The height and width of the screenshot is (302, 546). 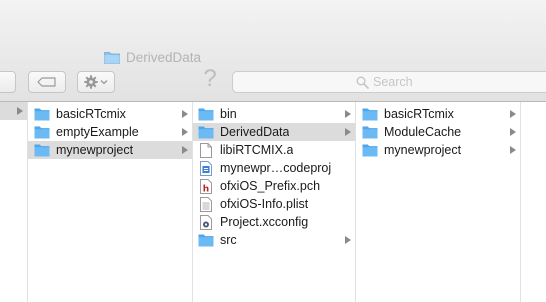 I want to click on list-item: DerivedData, so click(x=274, y=132).